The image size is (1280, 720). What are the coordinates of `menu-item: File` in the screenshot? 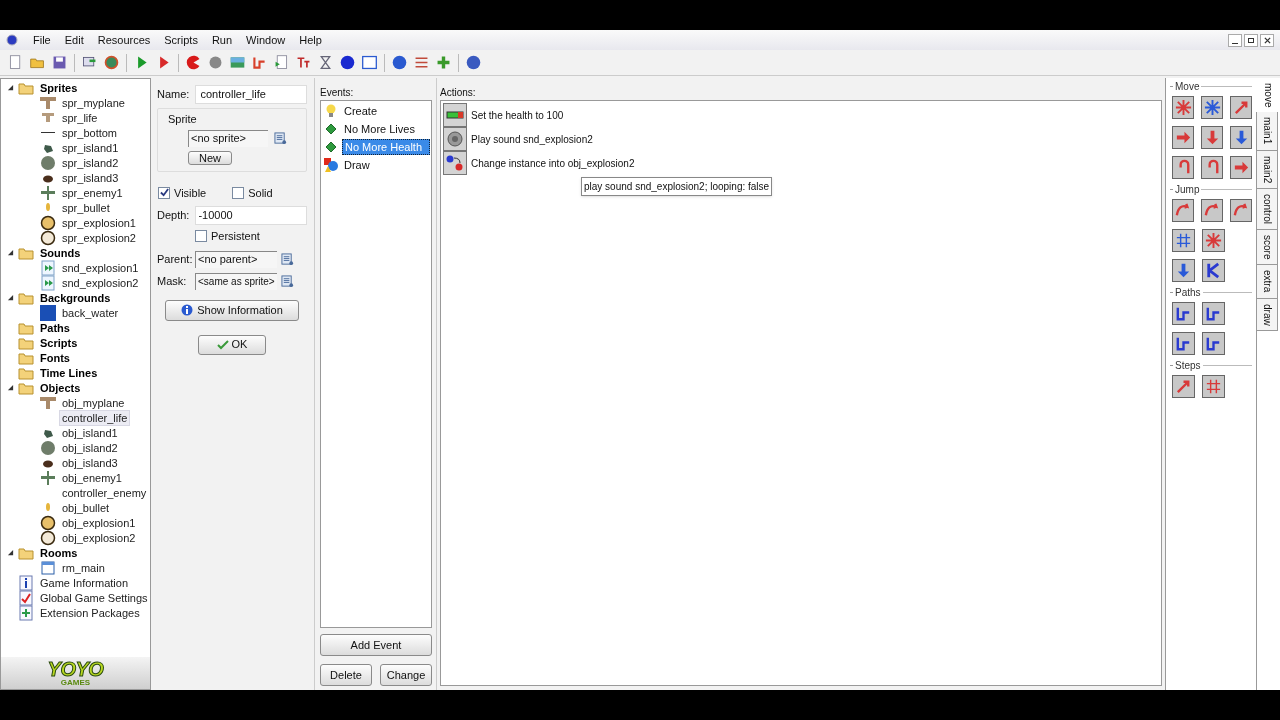 It's located at (42, 40).